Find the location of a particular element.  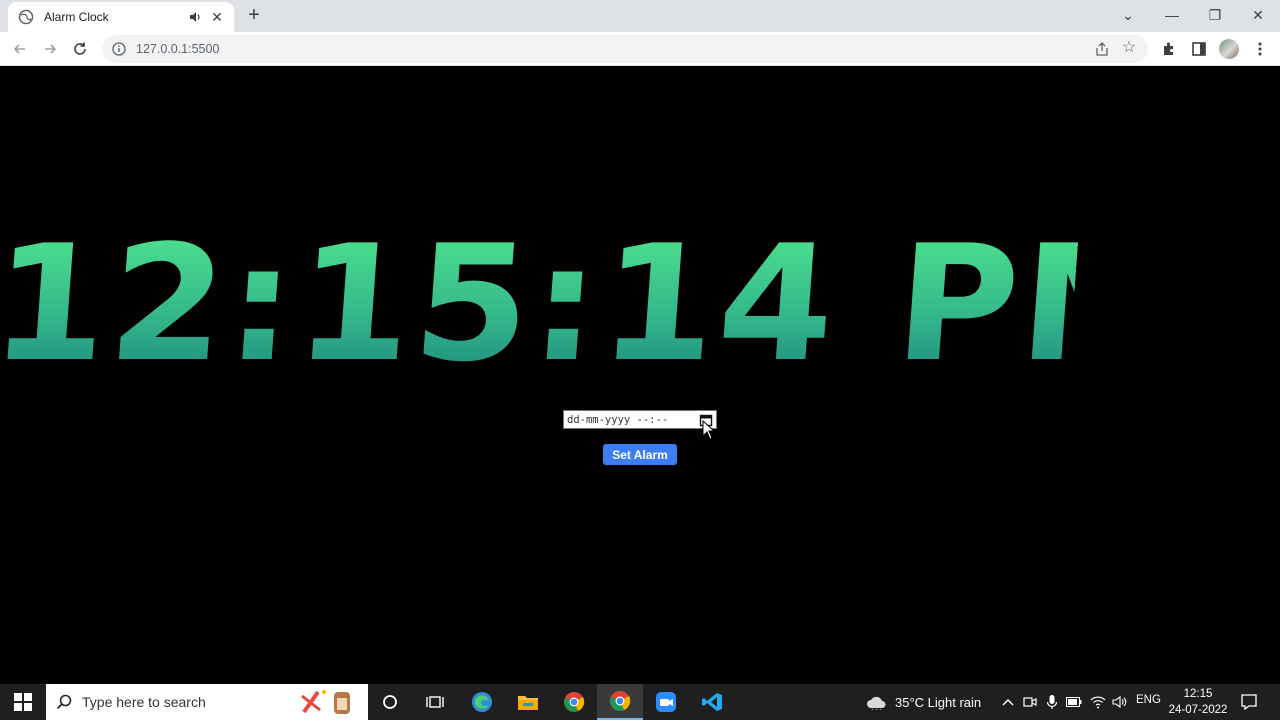

cortana-icon is located at coordinates (390, 702).